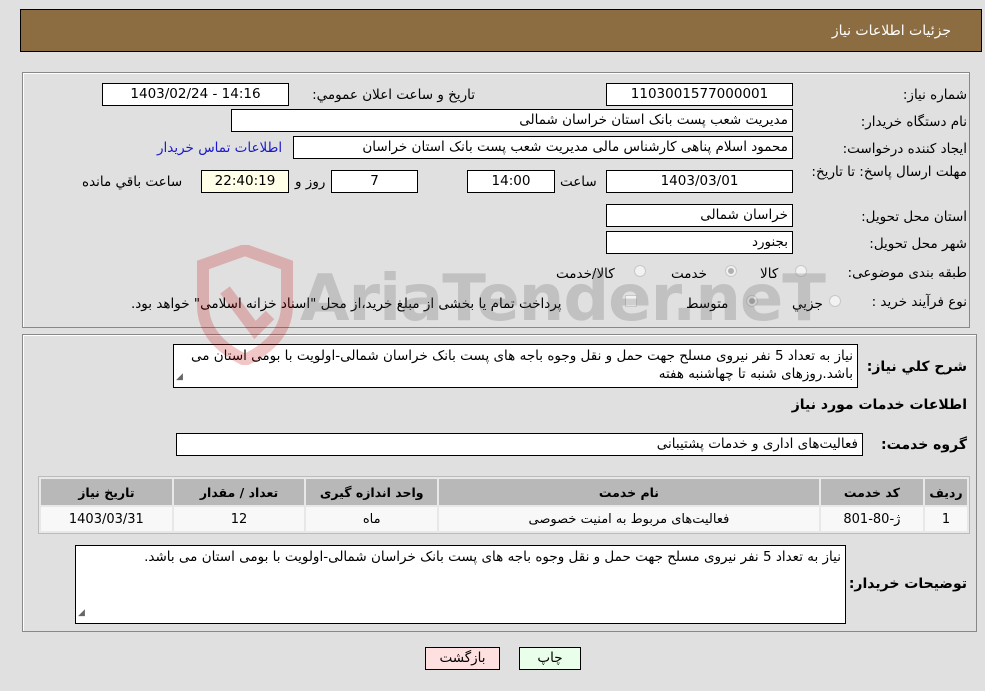  What do you see at coordinates (511, 181) in the screenshot?
I see `deadline-time-field: 14:00` at bounding box center [511, 181].